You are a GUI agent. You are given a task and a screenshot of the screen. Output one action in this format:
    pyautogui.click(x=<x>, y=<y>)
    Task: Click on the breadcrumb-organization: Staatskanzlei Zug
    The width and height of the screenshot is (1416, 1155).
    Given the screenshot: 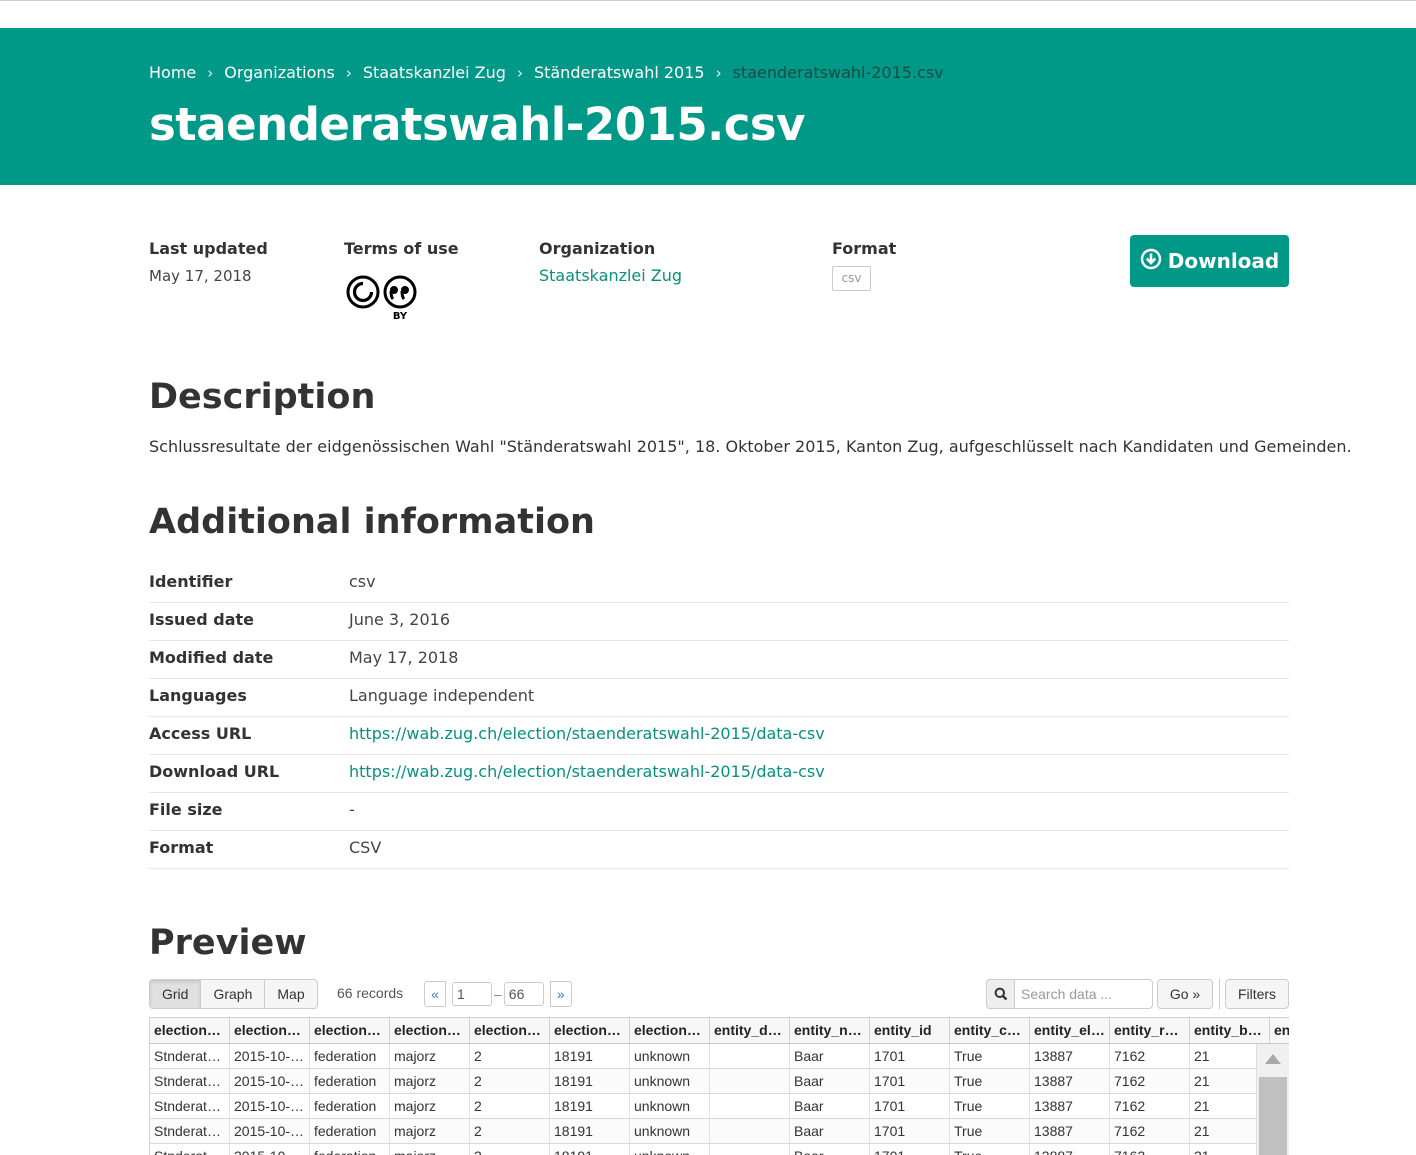 What is the action you would take?
    pyautogui.click(x=434, y=72)
    